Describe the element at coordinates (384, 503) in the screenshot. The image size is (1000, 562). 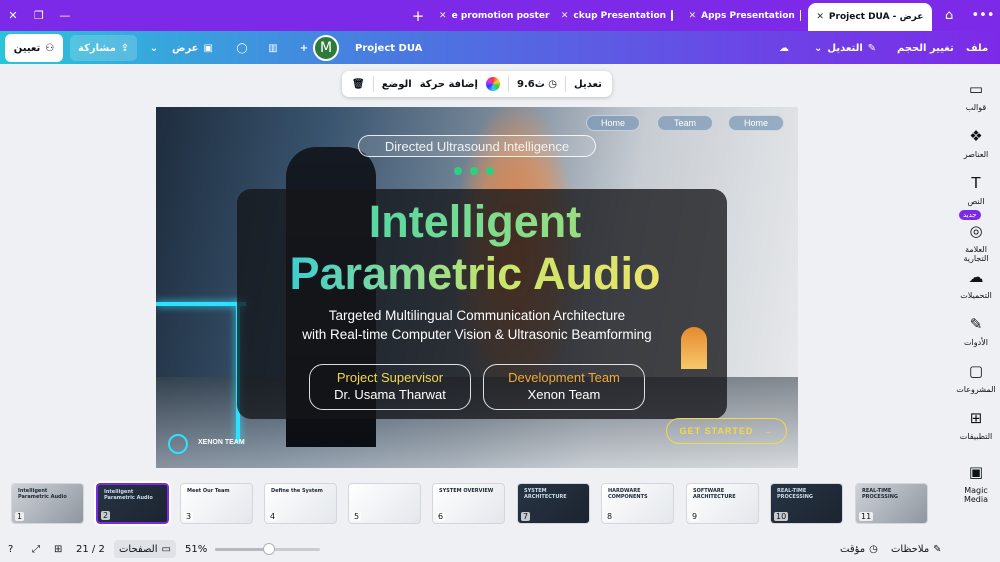
I see `page-thumbnail: 5` at that location.